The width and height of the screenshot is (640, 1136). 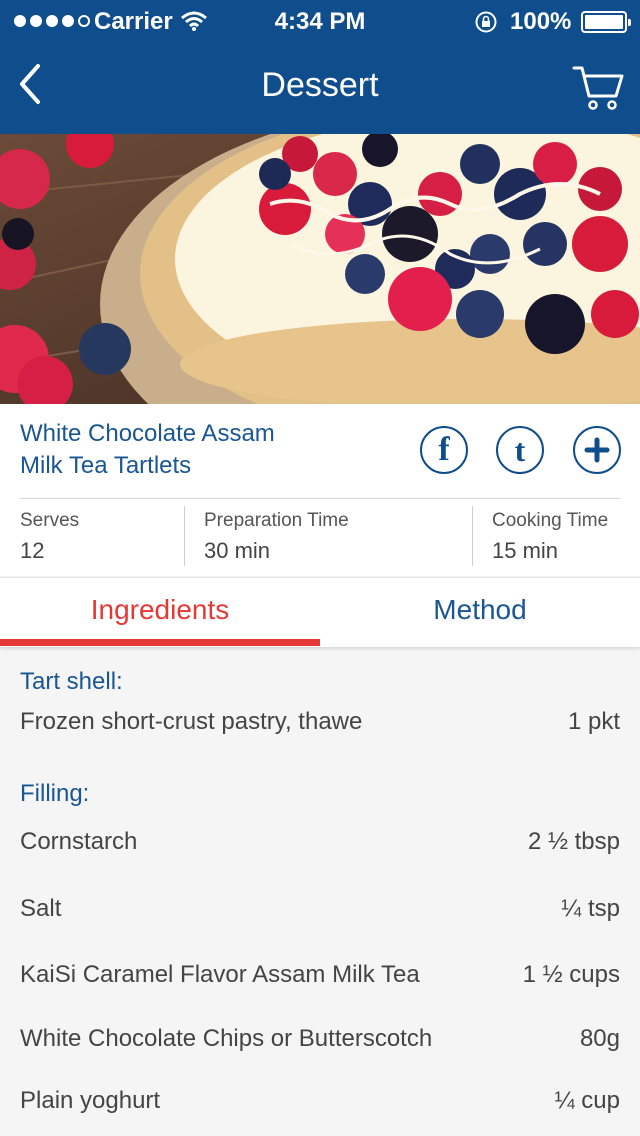 I want to click on prep-time-stat: Preparation Time 30 min, so click(x=276, y=537).